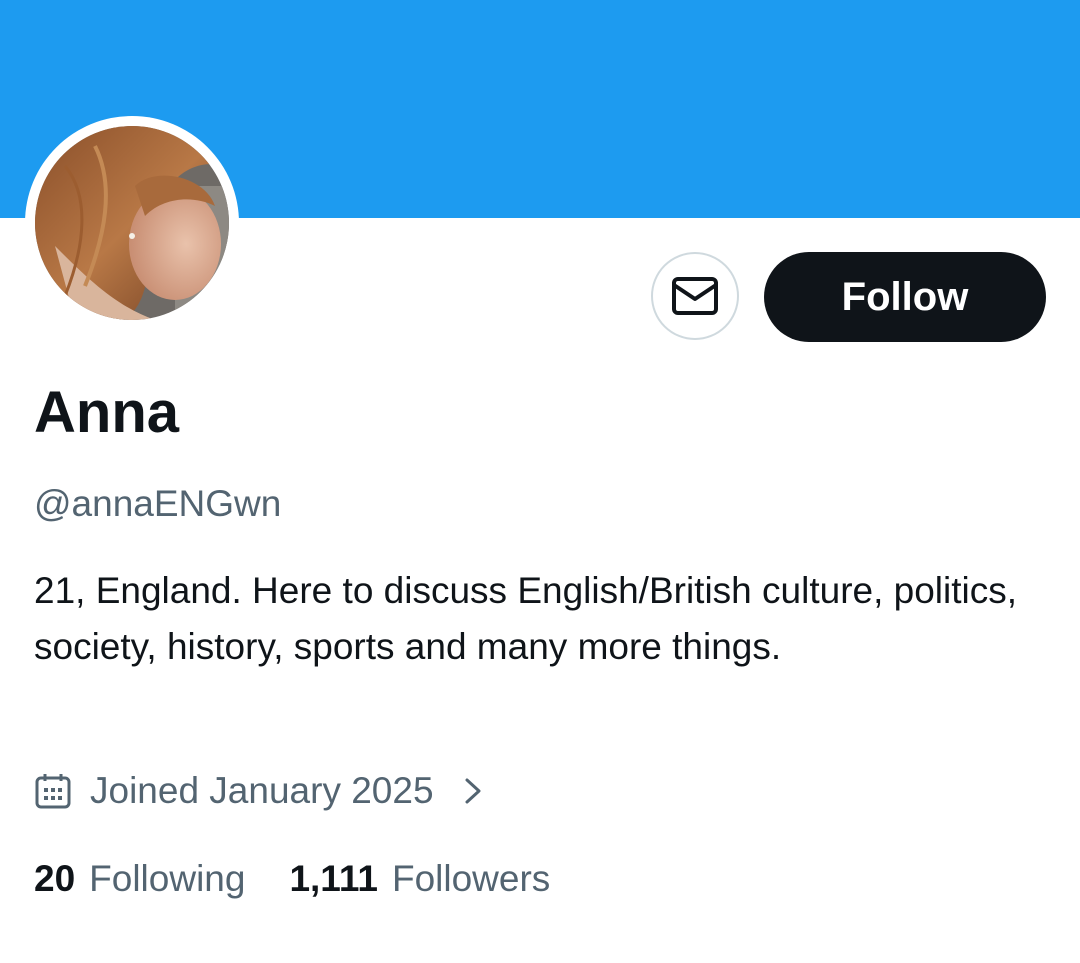 This screenshot has height=963, width=1080. Describe the element at coordinates (473, 791) in the screenshot. I see `chevron-right-icon` at that location.